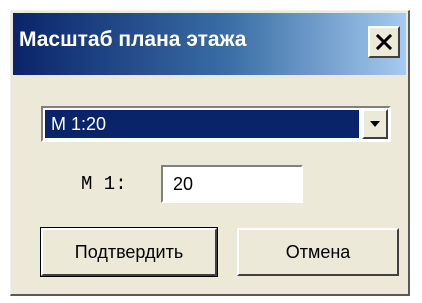 Image resolution: width=422 pixels, height=303 pixels. What do you see at coordinates (232, 184) in the screenshot?
I see `scale-input` at bounding box center [232, 184].